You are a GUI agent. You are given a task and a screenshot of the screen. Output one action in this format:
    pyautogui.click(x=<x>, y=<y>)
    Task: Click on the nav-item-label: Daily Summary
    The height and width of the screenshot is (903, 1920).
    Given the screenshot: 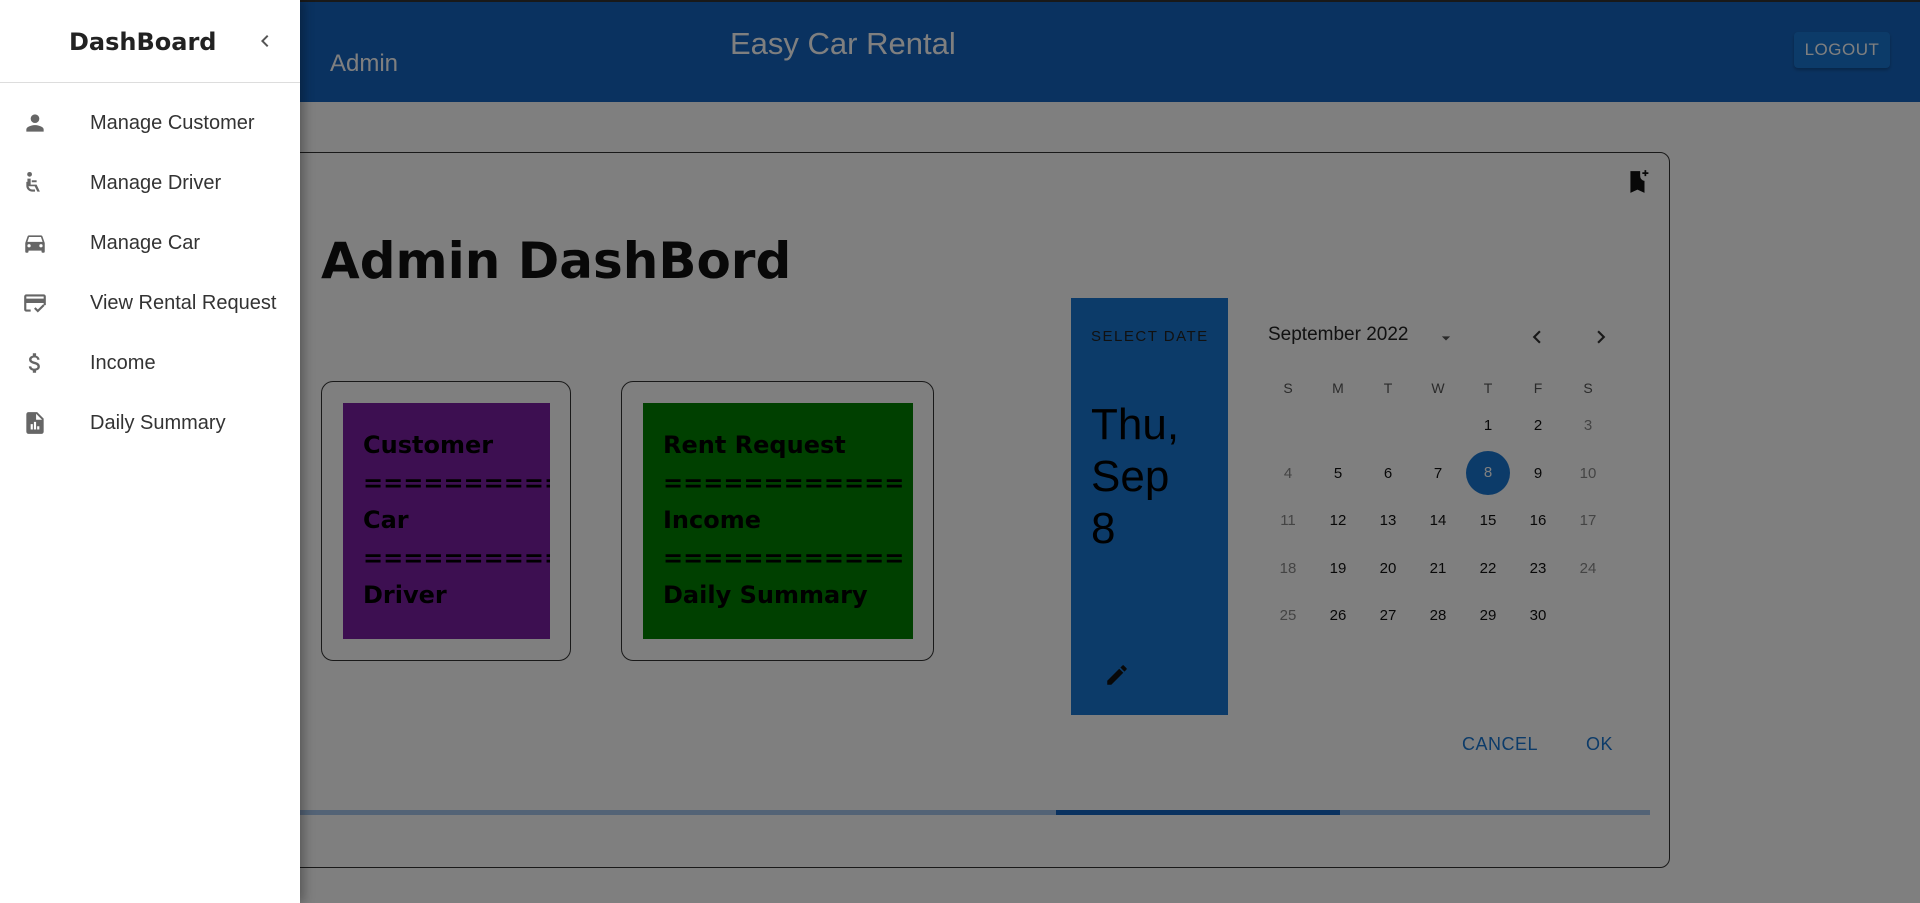 What is the action you would take?
    pyautogui.click(x=158, y=422)
    